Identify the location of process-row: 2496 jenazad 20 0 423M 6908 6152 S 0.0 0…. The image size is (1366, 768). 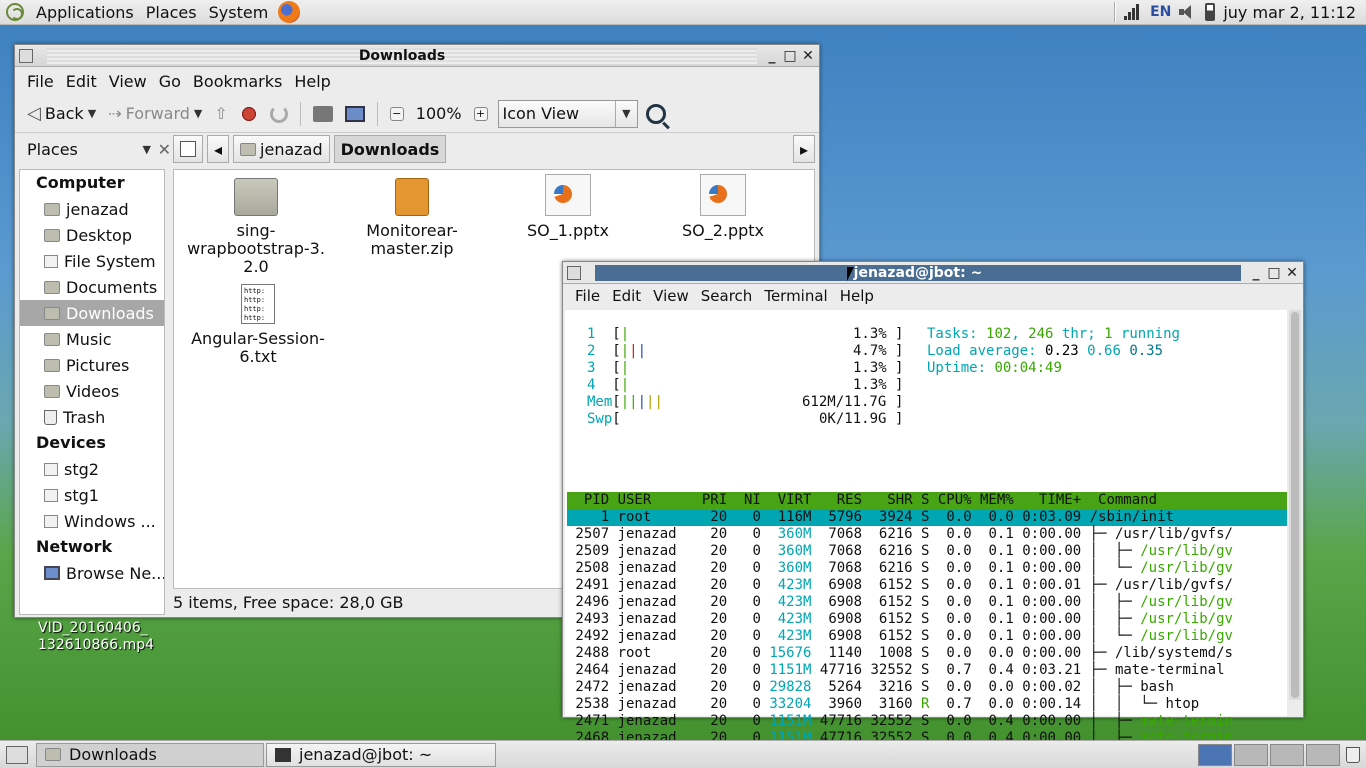
(927, 602).